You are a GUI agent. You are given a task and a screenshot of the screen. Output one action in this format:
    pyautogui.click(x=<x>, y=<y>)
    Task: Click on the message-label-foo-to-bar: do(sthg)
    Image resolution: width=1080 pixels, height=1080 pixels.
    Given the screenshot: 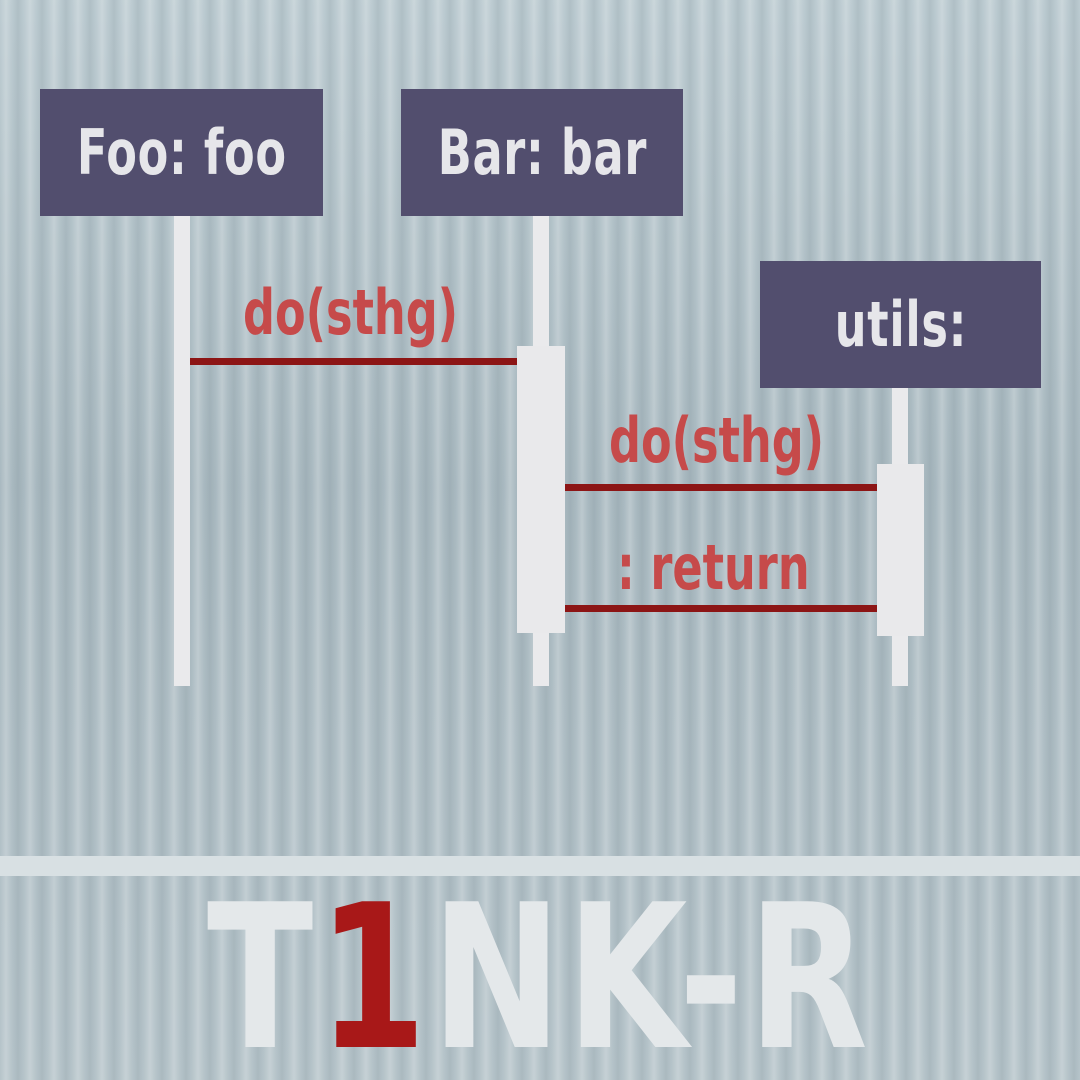 What is the action you would take?
    pyautogui.click(x=351, y=312)
    